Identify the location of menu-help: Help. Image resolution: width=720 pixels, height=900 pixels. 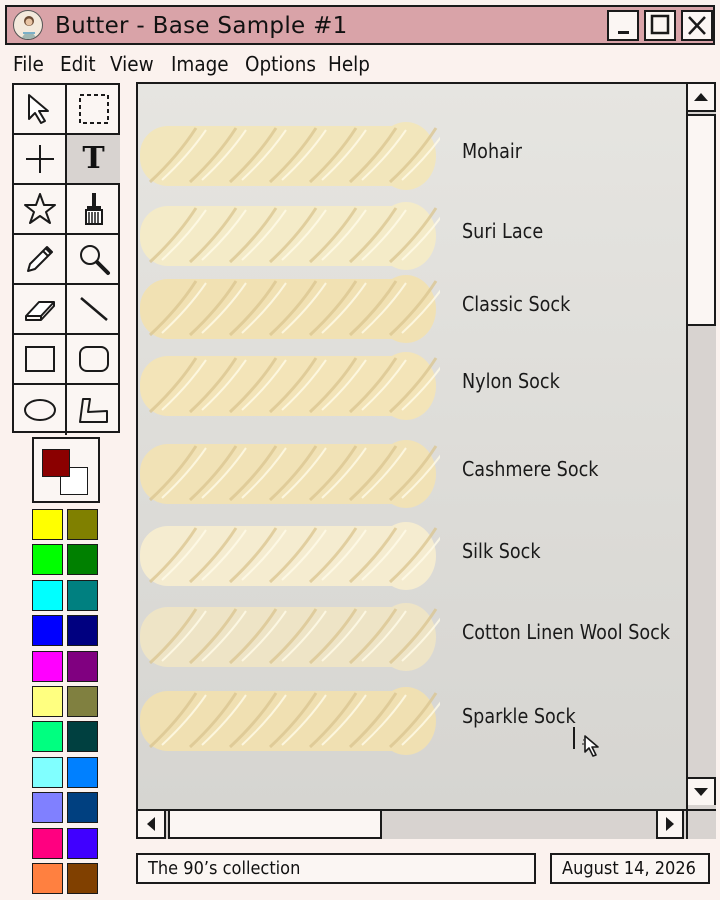
(349, 64).